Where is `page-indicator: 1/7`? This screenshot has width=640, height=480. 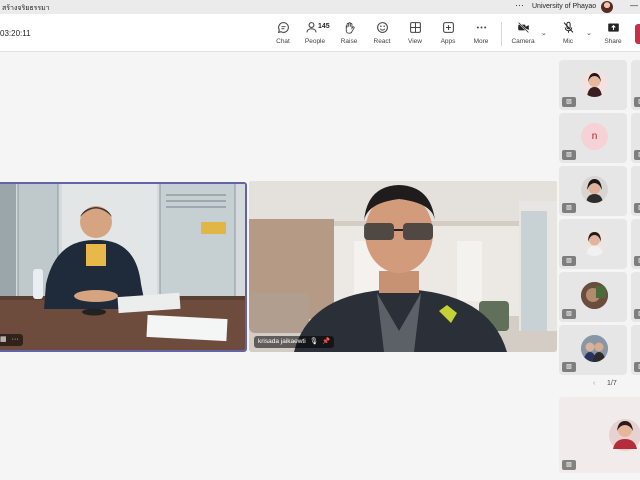
page-indicator: 1/7 is located at coordinates (612, 383).